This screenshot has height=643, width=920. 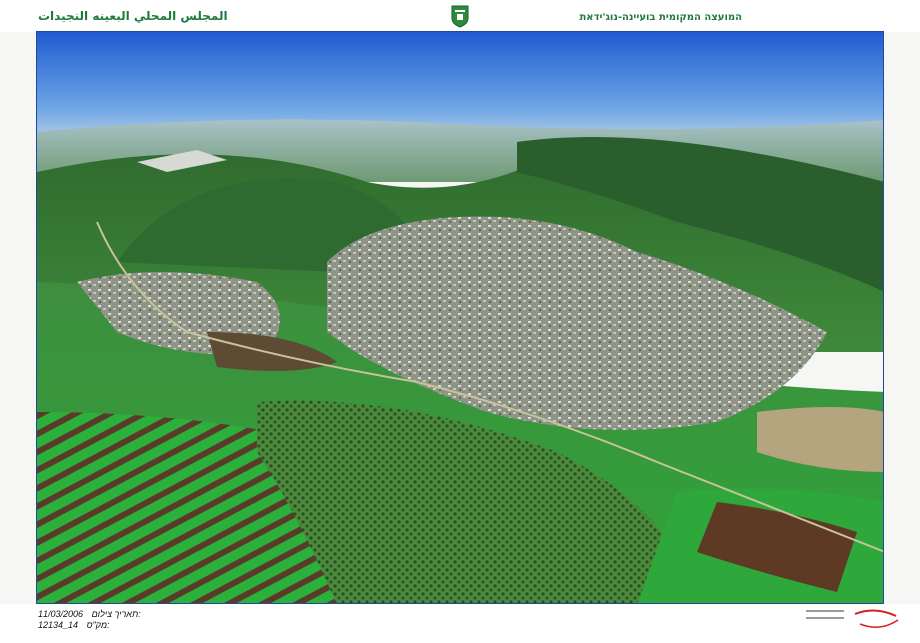 I want to click on council-emblem-icon, so click(x=460, y=16).